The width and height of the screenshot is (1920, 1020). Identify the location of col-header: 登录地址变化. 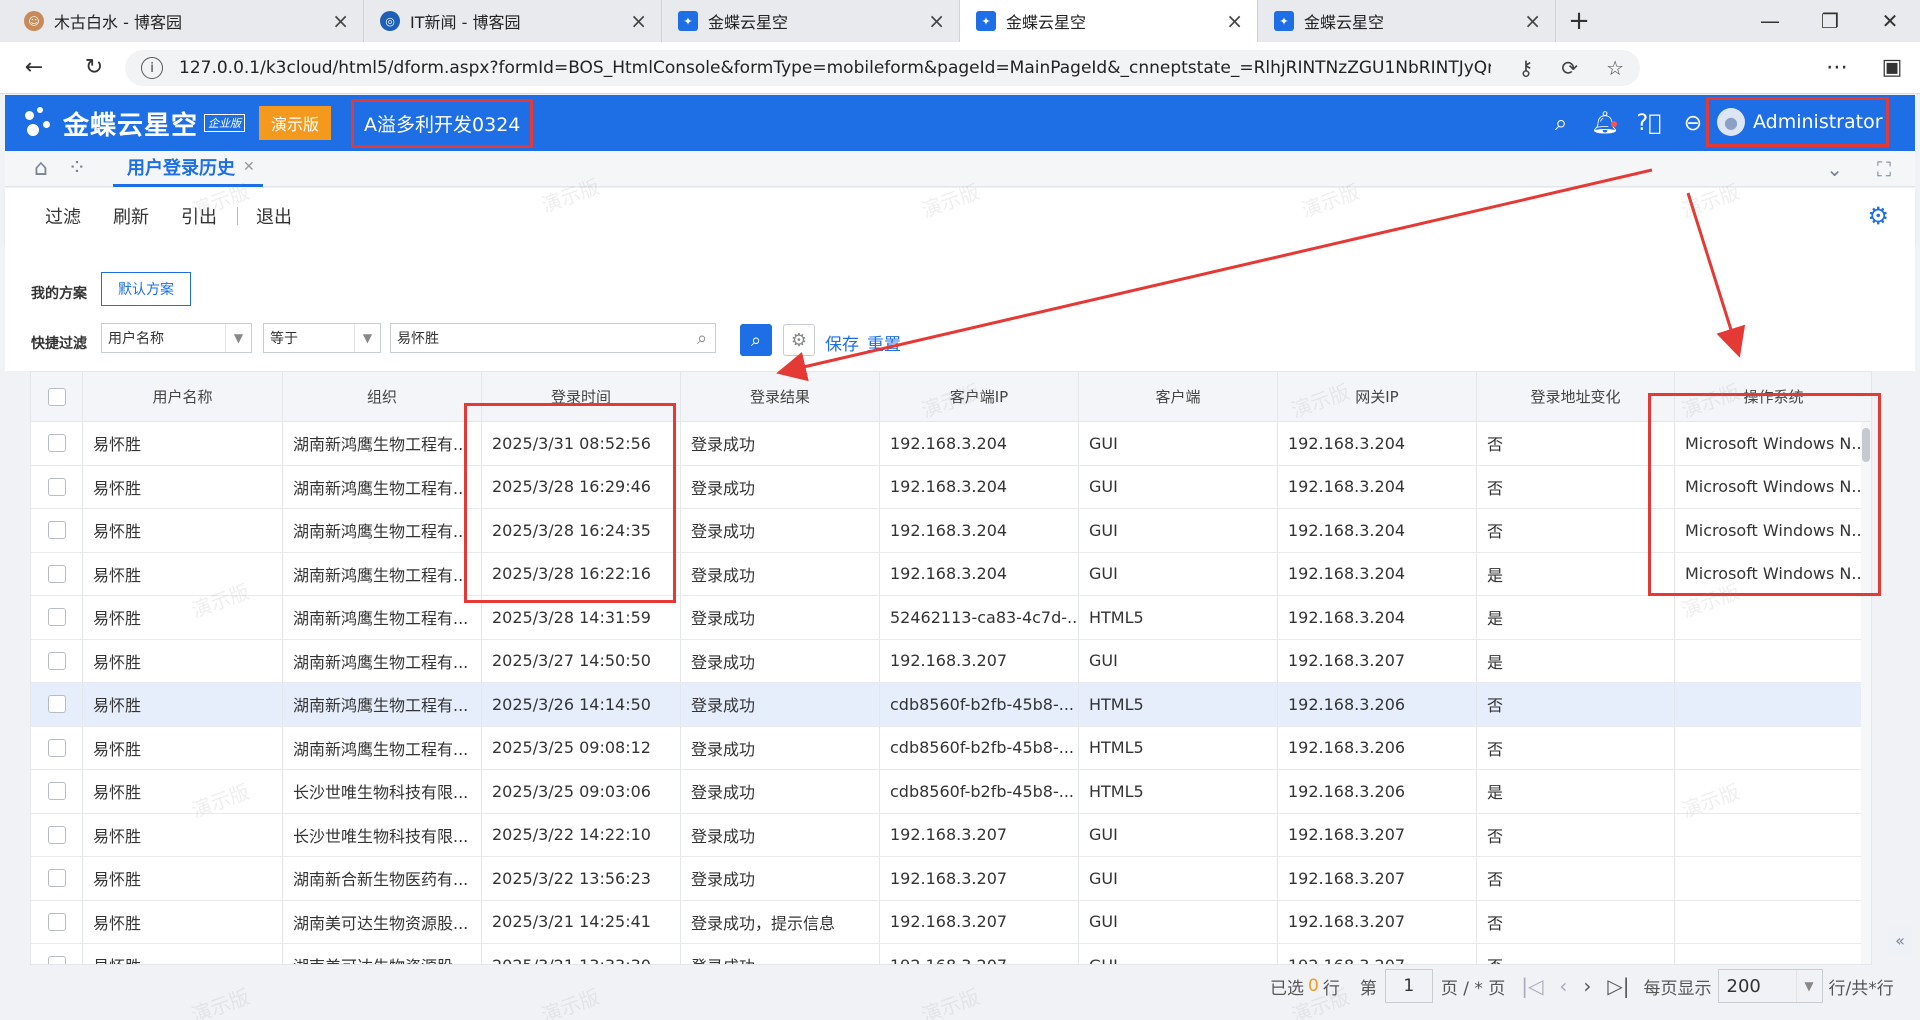
(1576, 396).